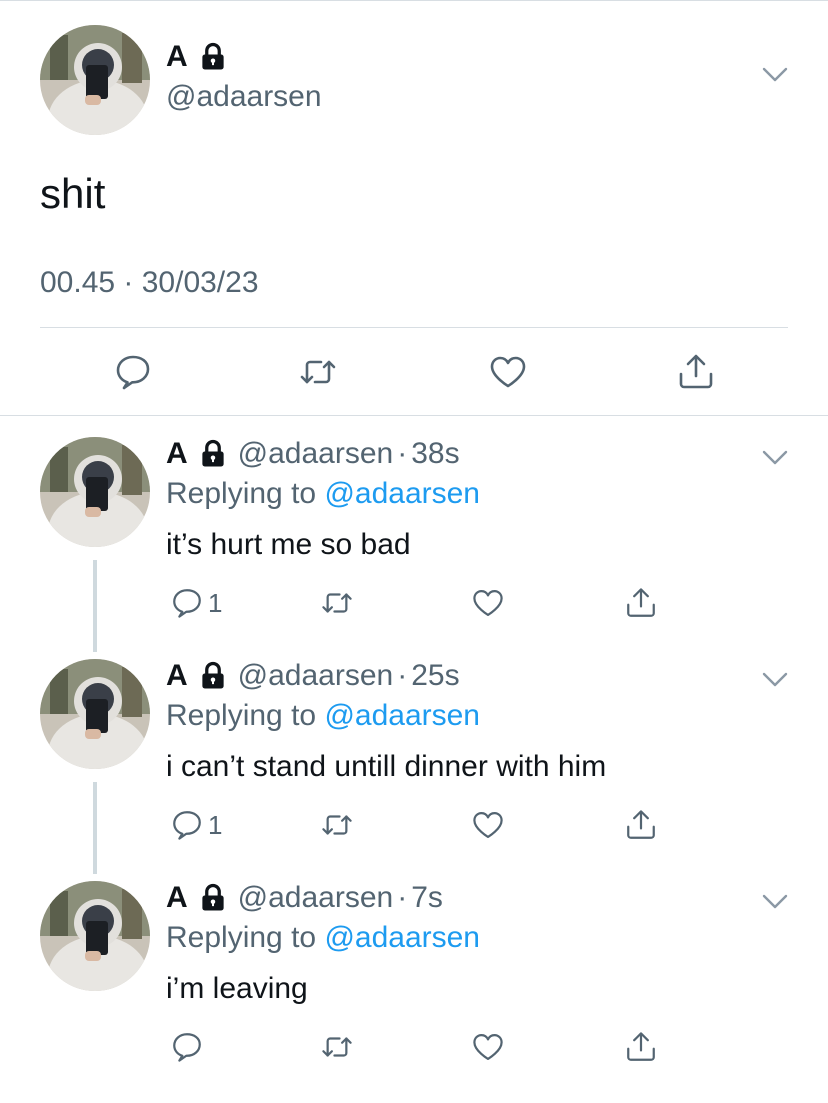 The width and height of the screenshot is (828, 1103). Describe the element at coordinates (237, 988) in the screenshot. I see `tweet-text: i’m leaving` at that location.